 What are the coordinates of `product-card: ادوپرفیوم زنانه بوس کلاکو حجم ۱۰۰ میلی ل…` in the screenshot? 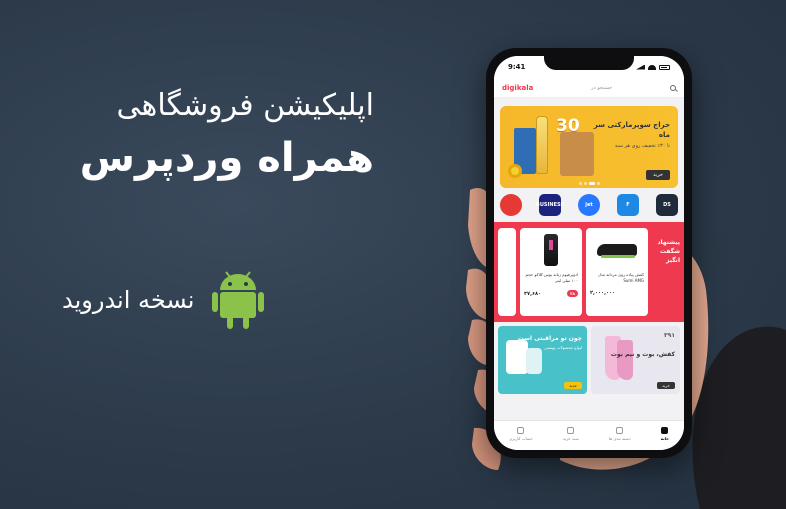 It's located at (551, 272).